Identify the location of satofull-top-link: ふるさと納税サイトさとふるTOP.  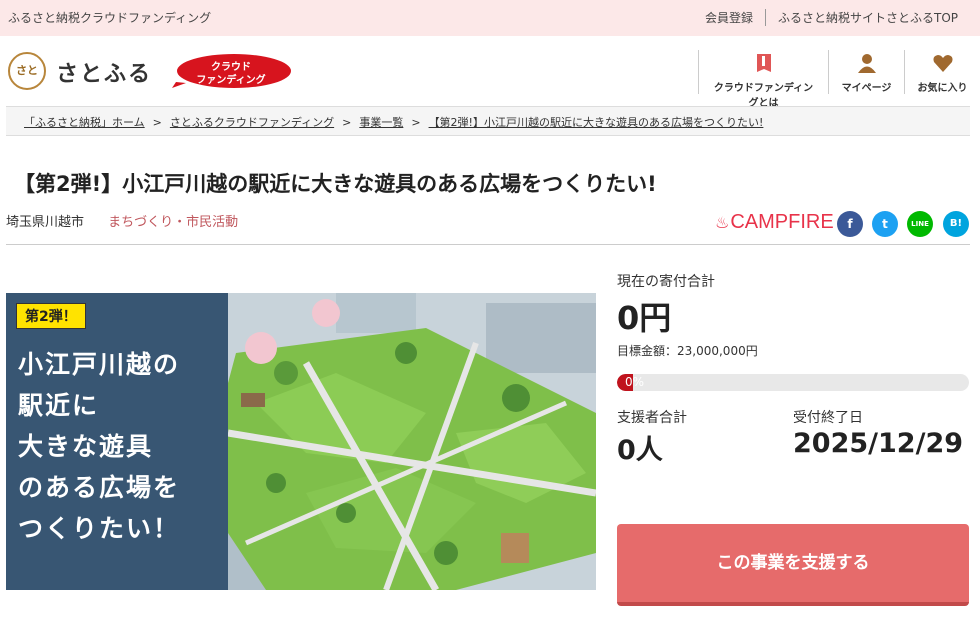
(867, 17).